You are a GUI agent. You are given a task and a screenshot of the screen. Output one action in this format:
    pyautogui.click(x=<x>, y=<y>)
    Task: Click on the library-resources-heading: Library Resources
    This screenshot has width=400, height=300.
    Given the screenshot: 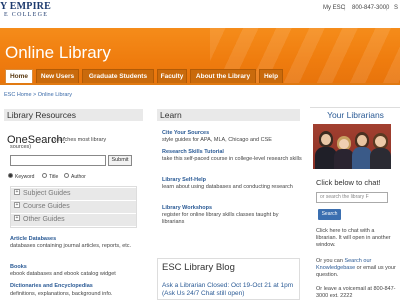 What is the action you would take?
    pyautogui.click(x=73, y=115)
    